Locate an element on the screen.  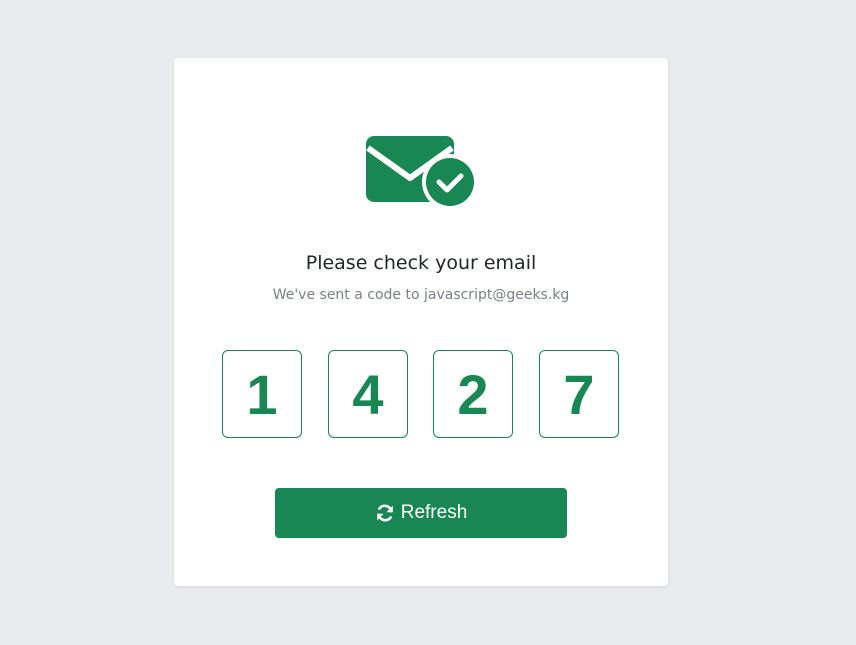
code-digit-3: 2 is located at coordinates (473, 394).